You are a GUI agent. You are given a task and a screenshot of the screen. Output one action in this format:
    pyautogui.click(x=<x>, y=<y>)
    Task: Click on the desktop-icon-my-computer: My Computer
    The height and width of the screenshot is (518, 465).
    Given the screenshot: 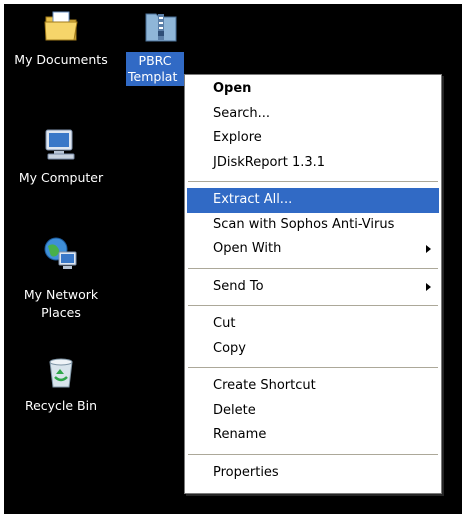 What is the action you would take?
    pyautogui.click(x=61, y=156)
    